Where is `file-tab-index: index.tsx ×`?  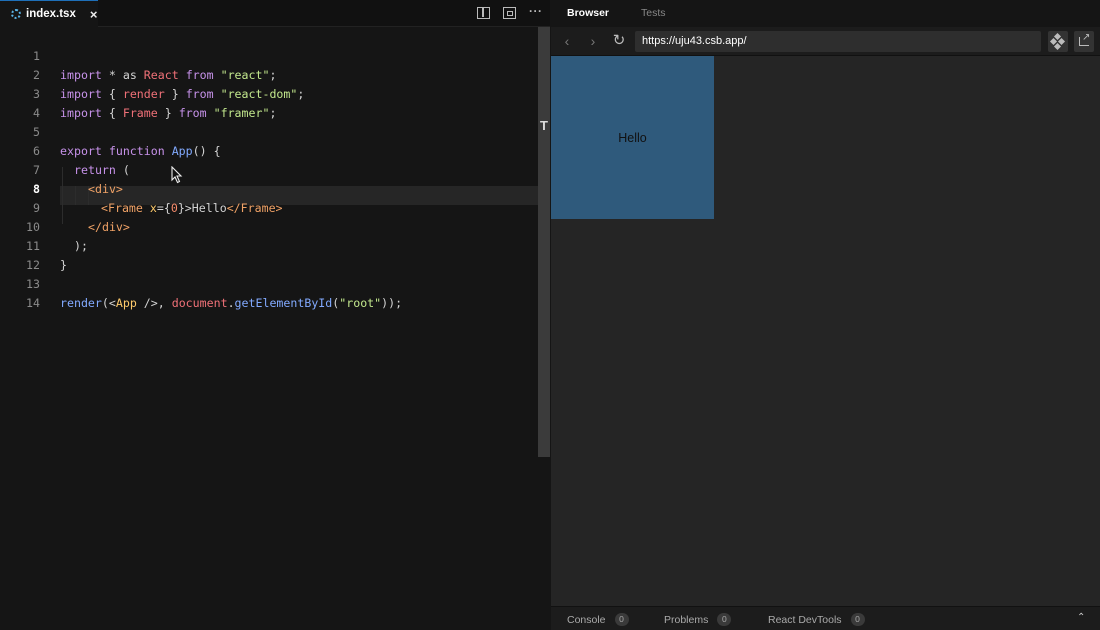 file-tab-index: index.tsx × is located at coordinates (49, 13).